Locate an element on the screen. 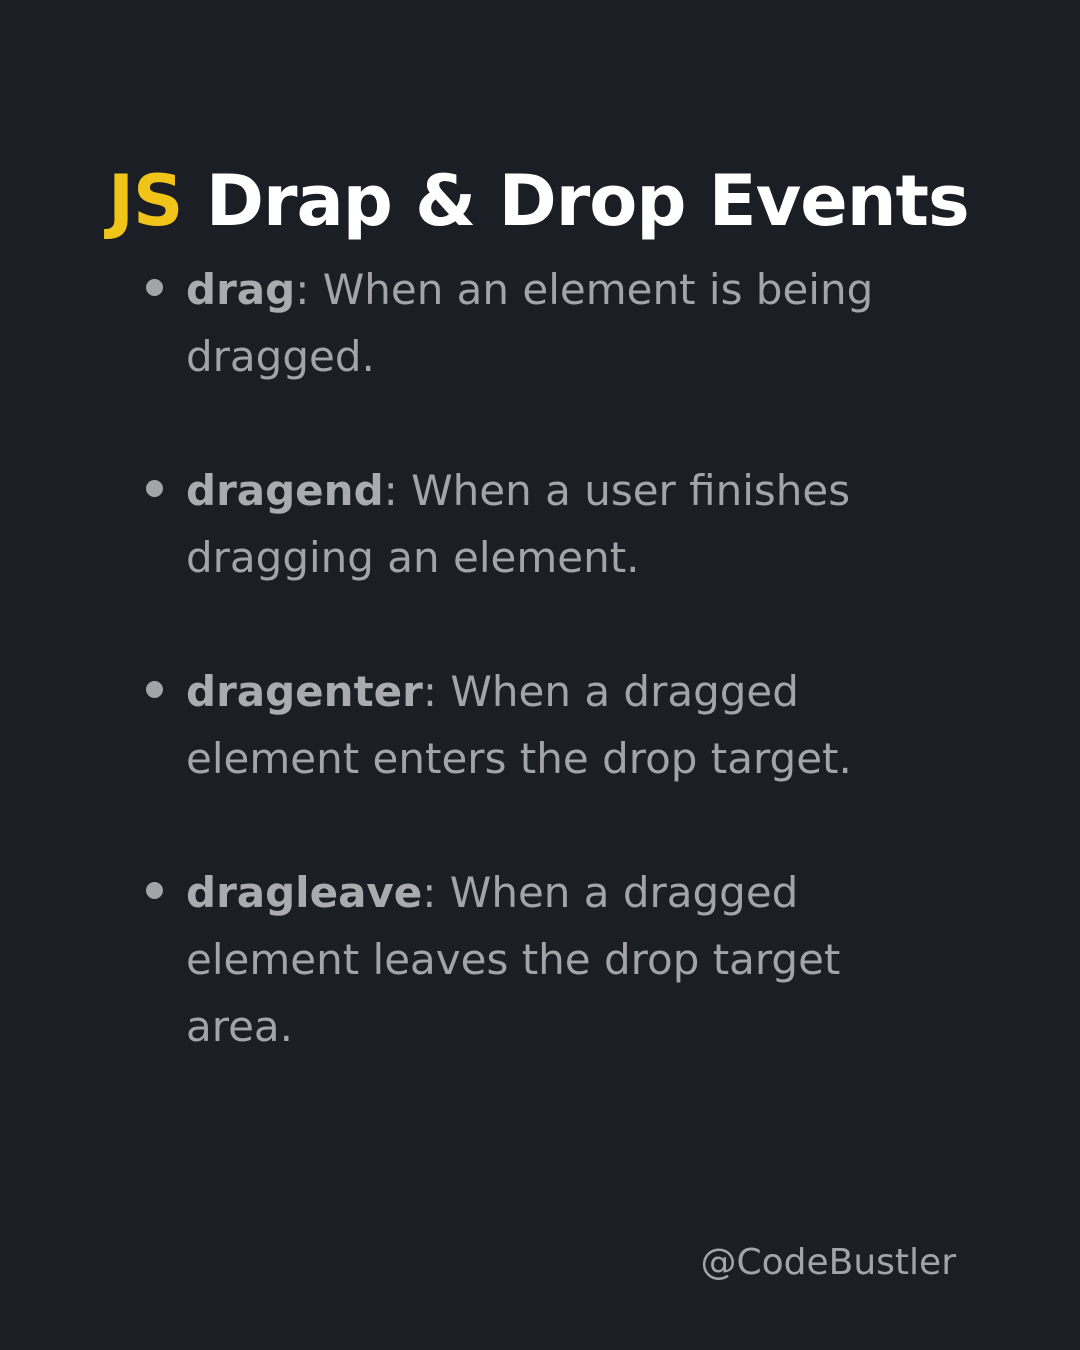 The height and width of the screenshot is (1350, 1080). title-accent: JS is located at coordinates (145, 200).